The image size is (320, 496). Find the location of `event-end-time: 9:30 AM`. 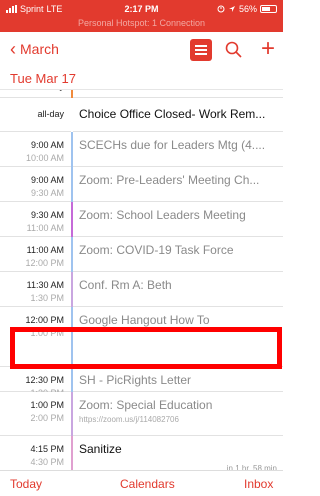

event-end-time: 9:30 AM is located at coordinates (47, 193).